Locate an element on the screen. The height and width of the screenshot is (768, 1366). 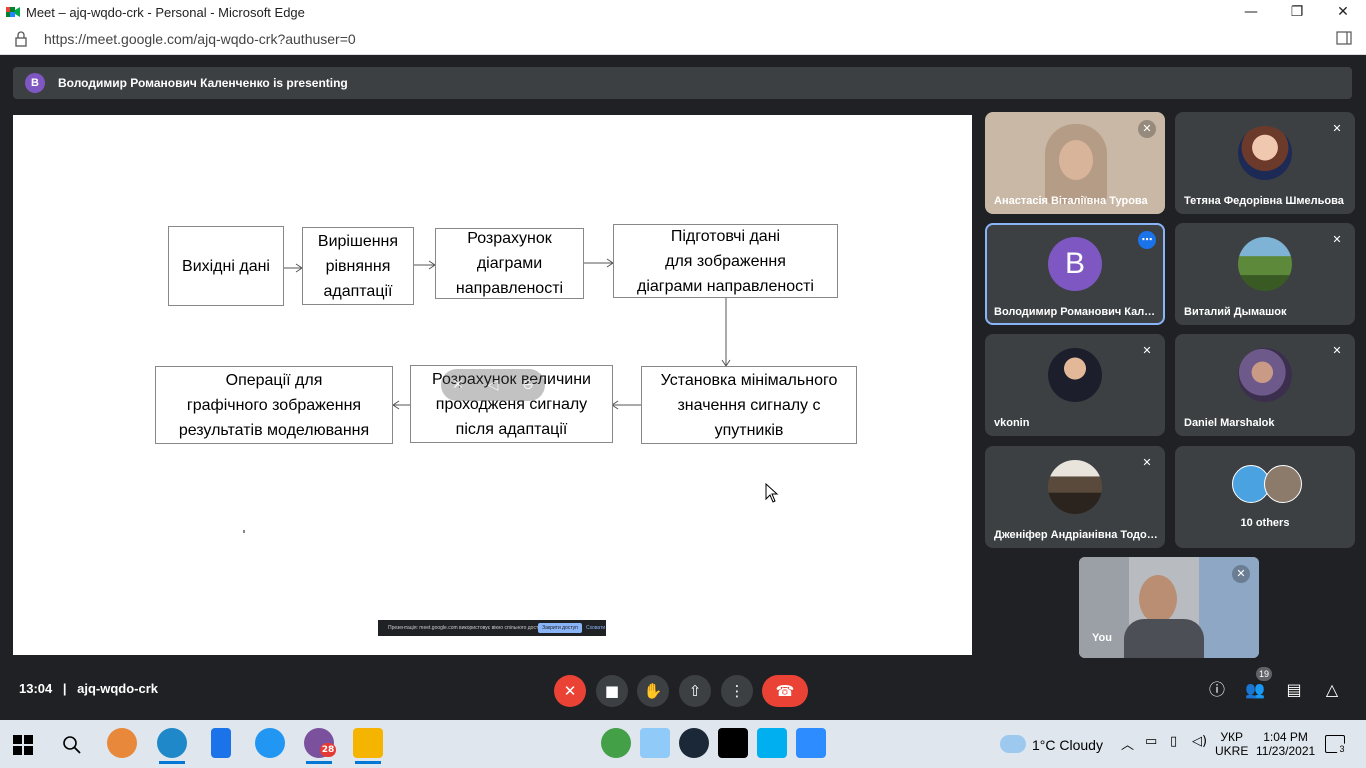
clock-time: 1:04 PM is located at coordinates (1285, 737).